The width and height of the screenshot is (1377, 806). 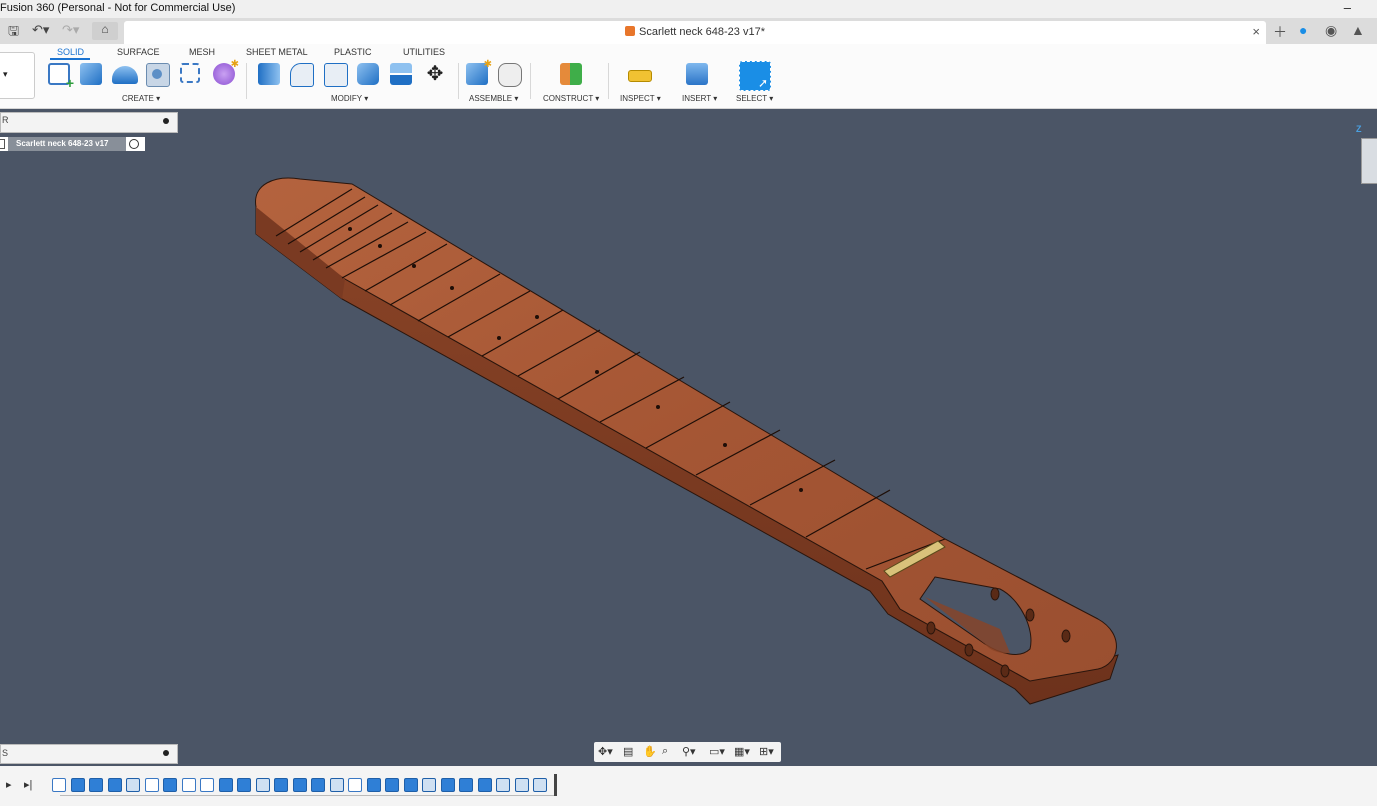 I want to click on document-name: Scarlett neck 648-23 v17*, so click(x=702, y=32).